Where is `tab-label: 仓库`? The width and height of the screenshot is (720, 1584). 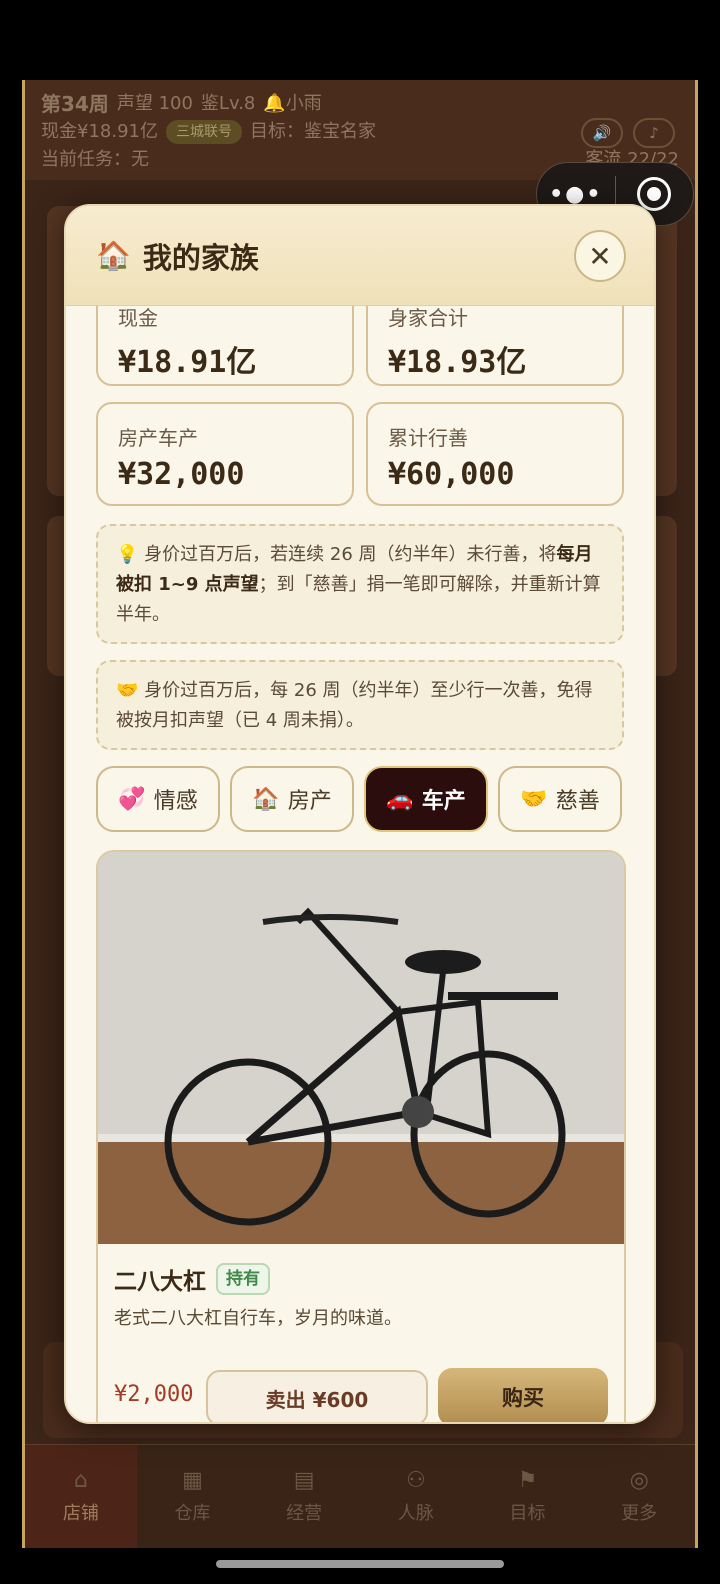
tab-label: 仓库 is located at coordinates (192, 1513).